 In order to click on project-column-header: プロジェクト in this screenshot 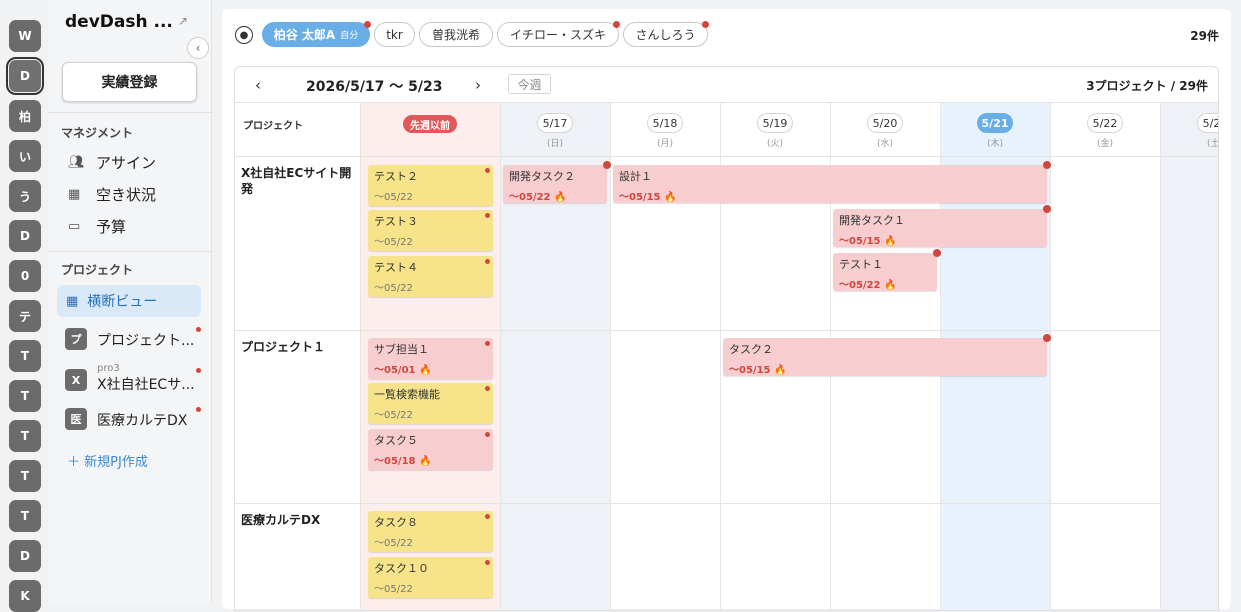, I will do `click(273, 126)`.